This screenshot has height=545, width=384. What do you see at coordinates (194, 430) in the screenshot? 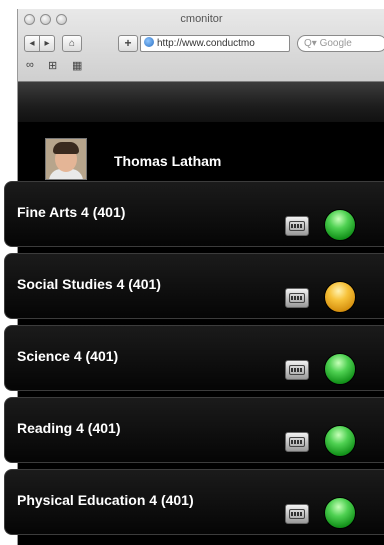
I see `course-row: Reading 4 (401)` at bounding box center [194, 430].